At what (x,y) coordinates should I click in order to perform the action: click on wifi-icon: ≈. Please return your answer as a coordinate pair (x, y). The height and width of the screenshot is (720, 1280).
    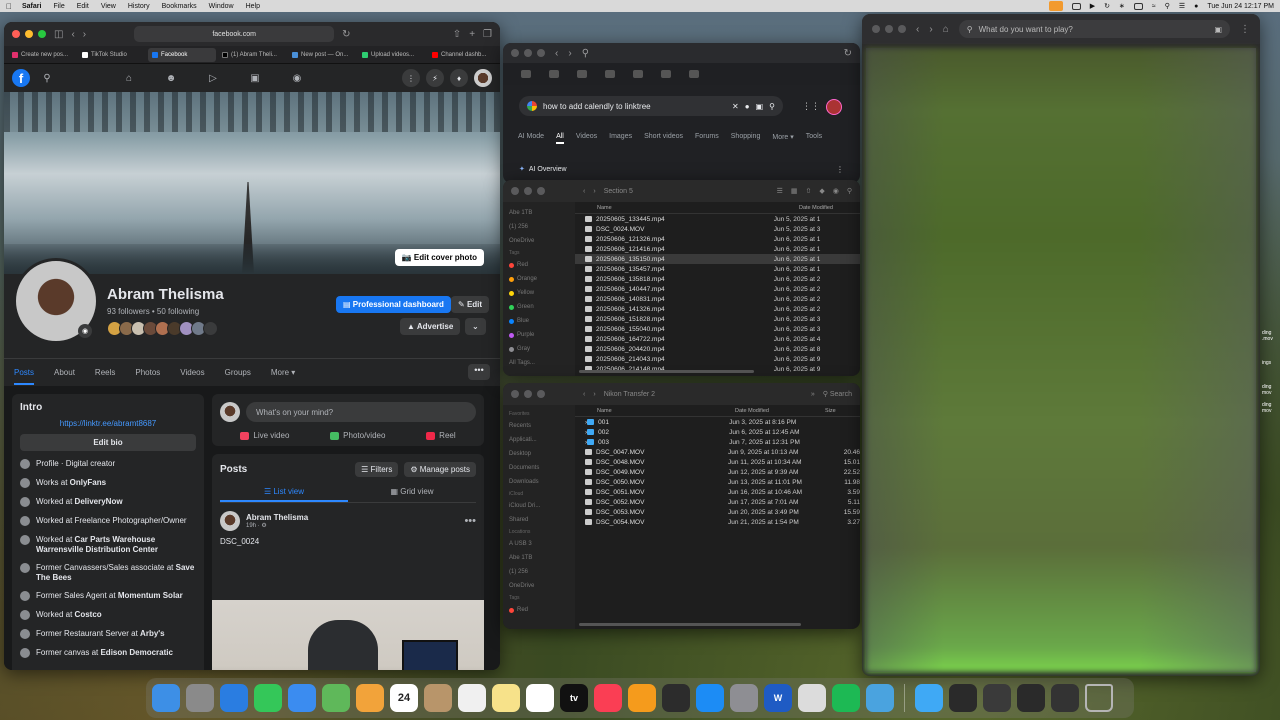
    Looking at the image, I should click on (1154, 6).